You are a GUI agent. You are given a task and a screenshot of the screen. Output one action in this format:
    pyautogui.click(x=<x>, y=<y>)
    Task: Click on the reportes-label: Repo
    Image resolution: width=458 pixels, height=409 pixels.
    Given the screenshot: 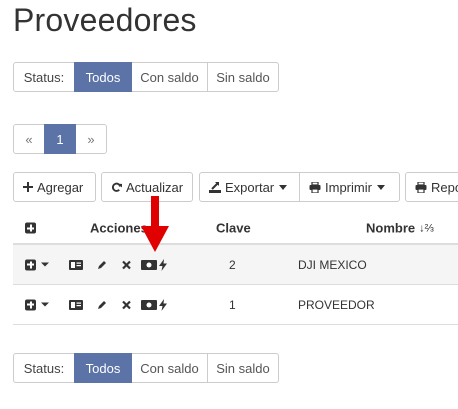 What is the action you would take?
    pyautogui.click(x=444, y=187)
    